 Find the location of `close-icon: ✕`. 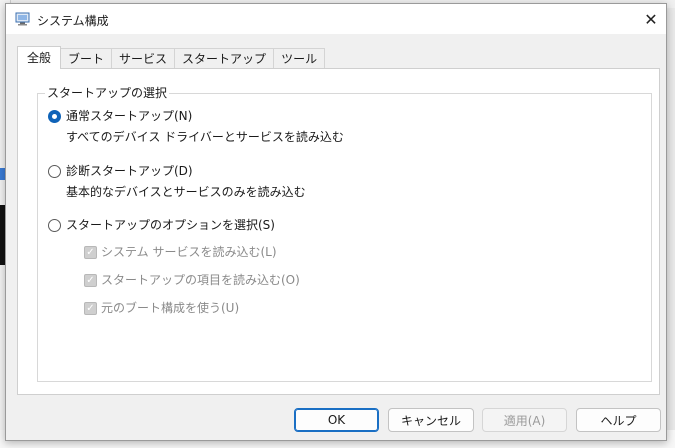

close-icon: ✕ is located at coordinates (651, 19).